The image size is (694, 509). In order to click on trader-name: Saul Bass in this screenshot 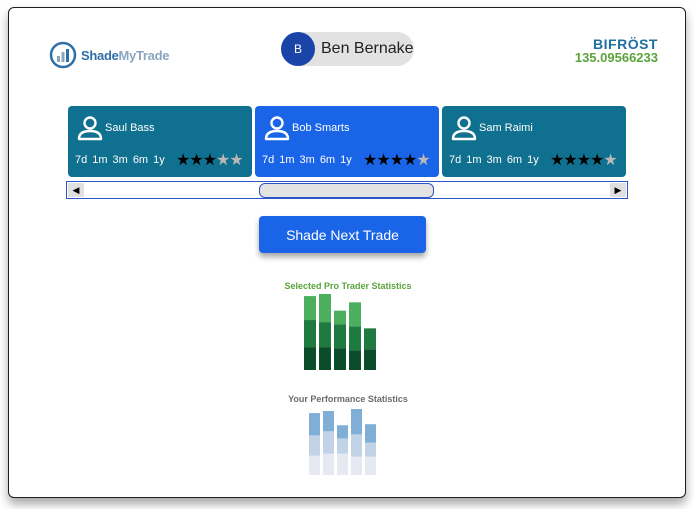, I will do `click(130, 128)`.